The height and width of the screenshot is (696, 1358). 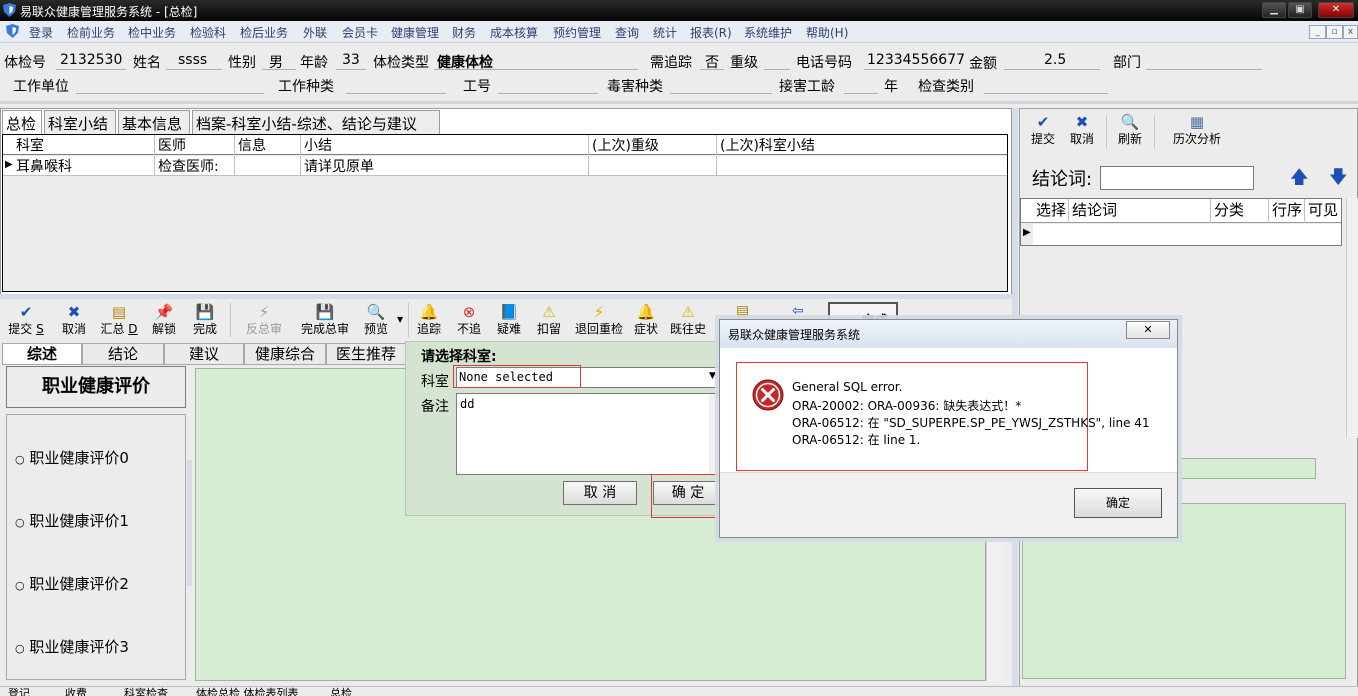 What do you see at coordinates (1140, 211) in the screenshot?
I see `col-conclusion-word: 结论词` at bounding box center [1140, 211].